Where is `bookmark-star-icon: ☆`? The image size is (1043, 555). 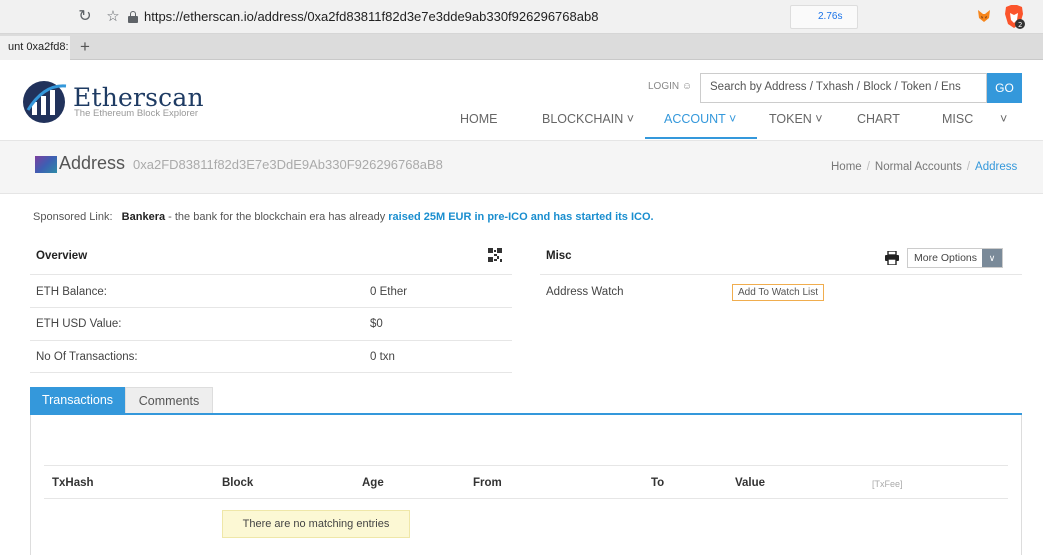
bookmark-star-icon: ☆ is located at coordinates (113, 17).